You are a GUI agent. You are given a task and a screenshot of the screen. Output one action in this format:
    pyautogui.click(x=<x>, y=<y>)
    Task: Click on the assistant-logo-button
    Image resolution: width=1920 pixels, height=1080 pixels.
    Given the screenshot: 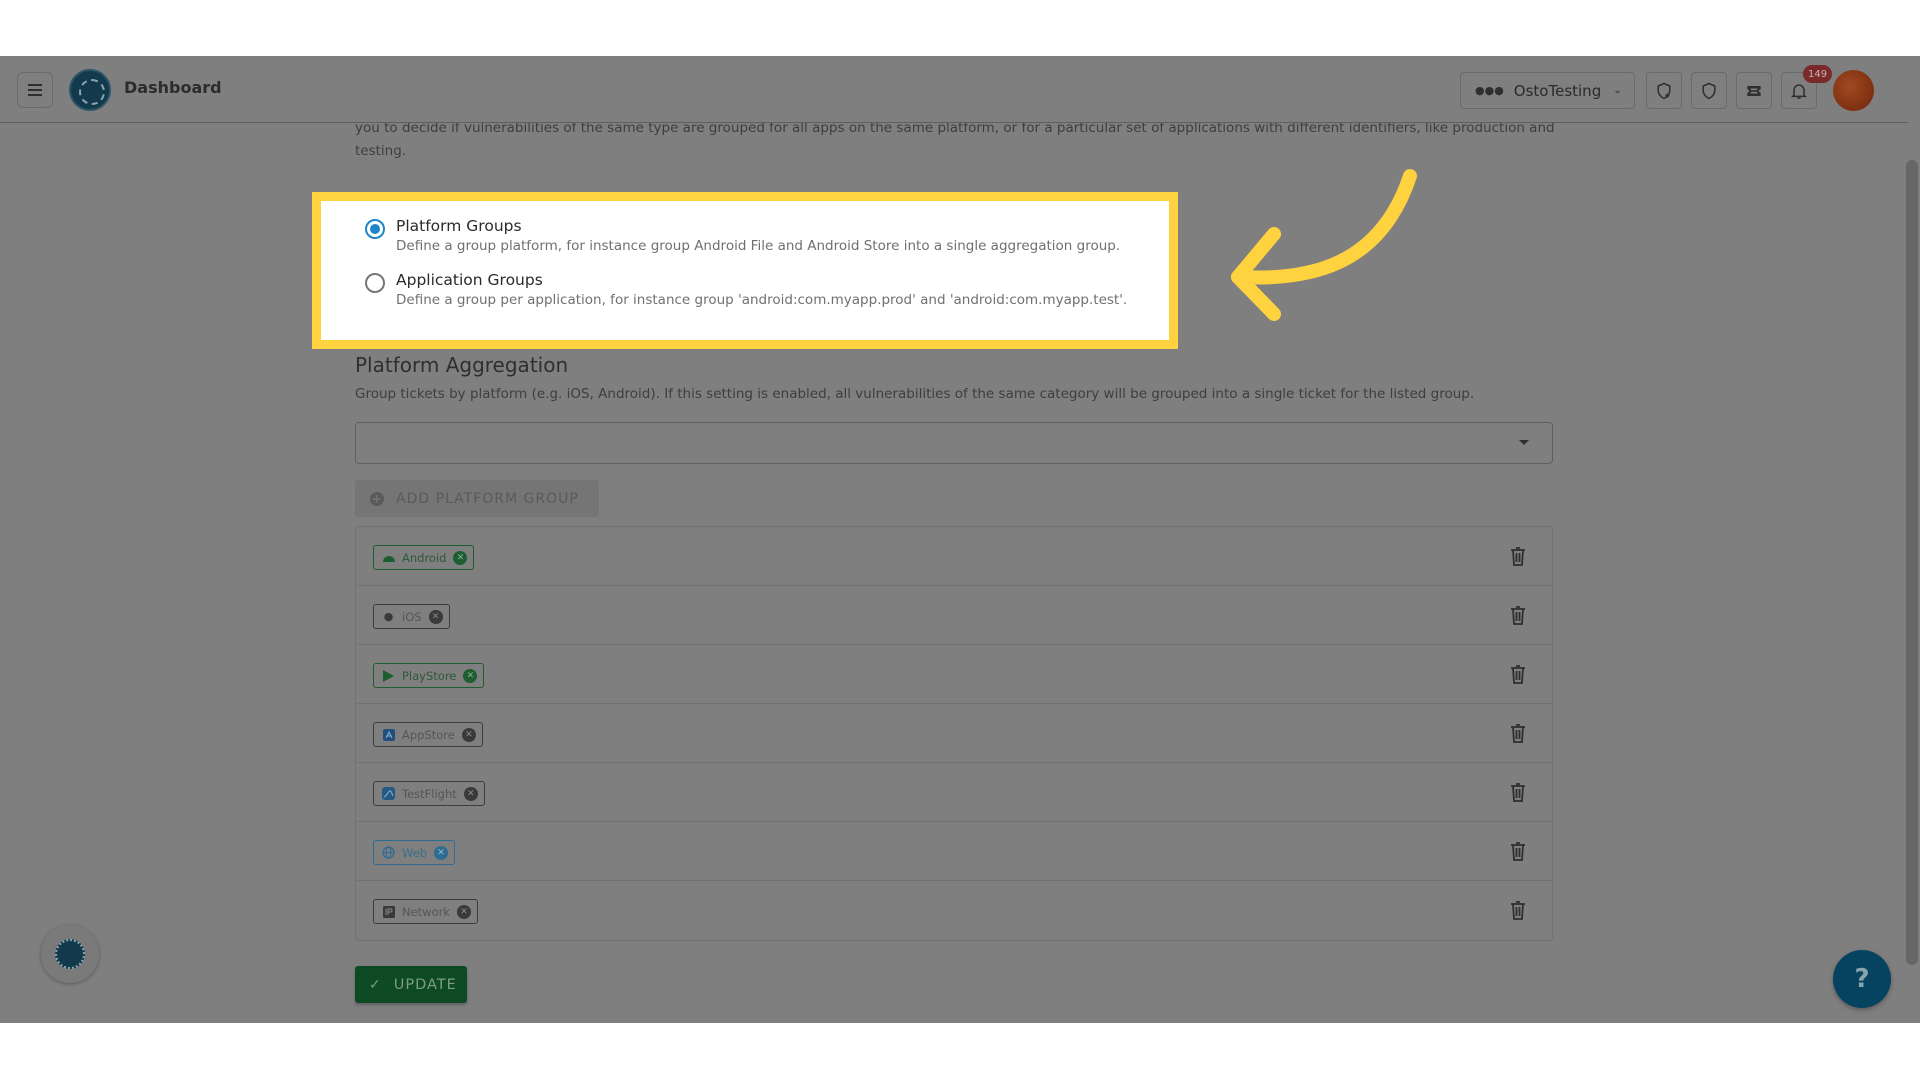 What is the action you would take?
    pyautogui.click(x=70, y=954)
    